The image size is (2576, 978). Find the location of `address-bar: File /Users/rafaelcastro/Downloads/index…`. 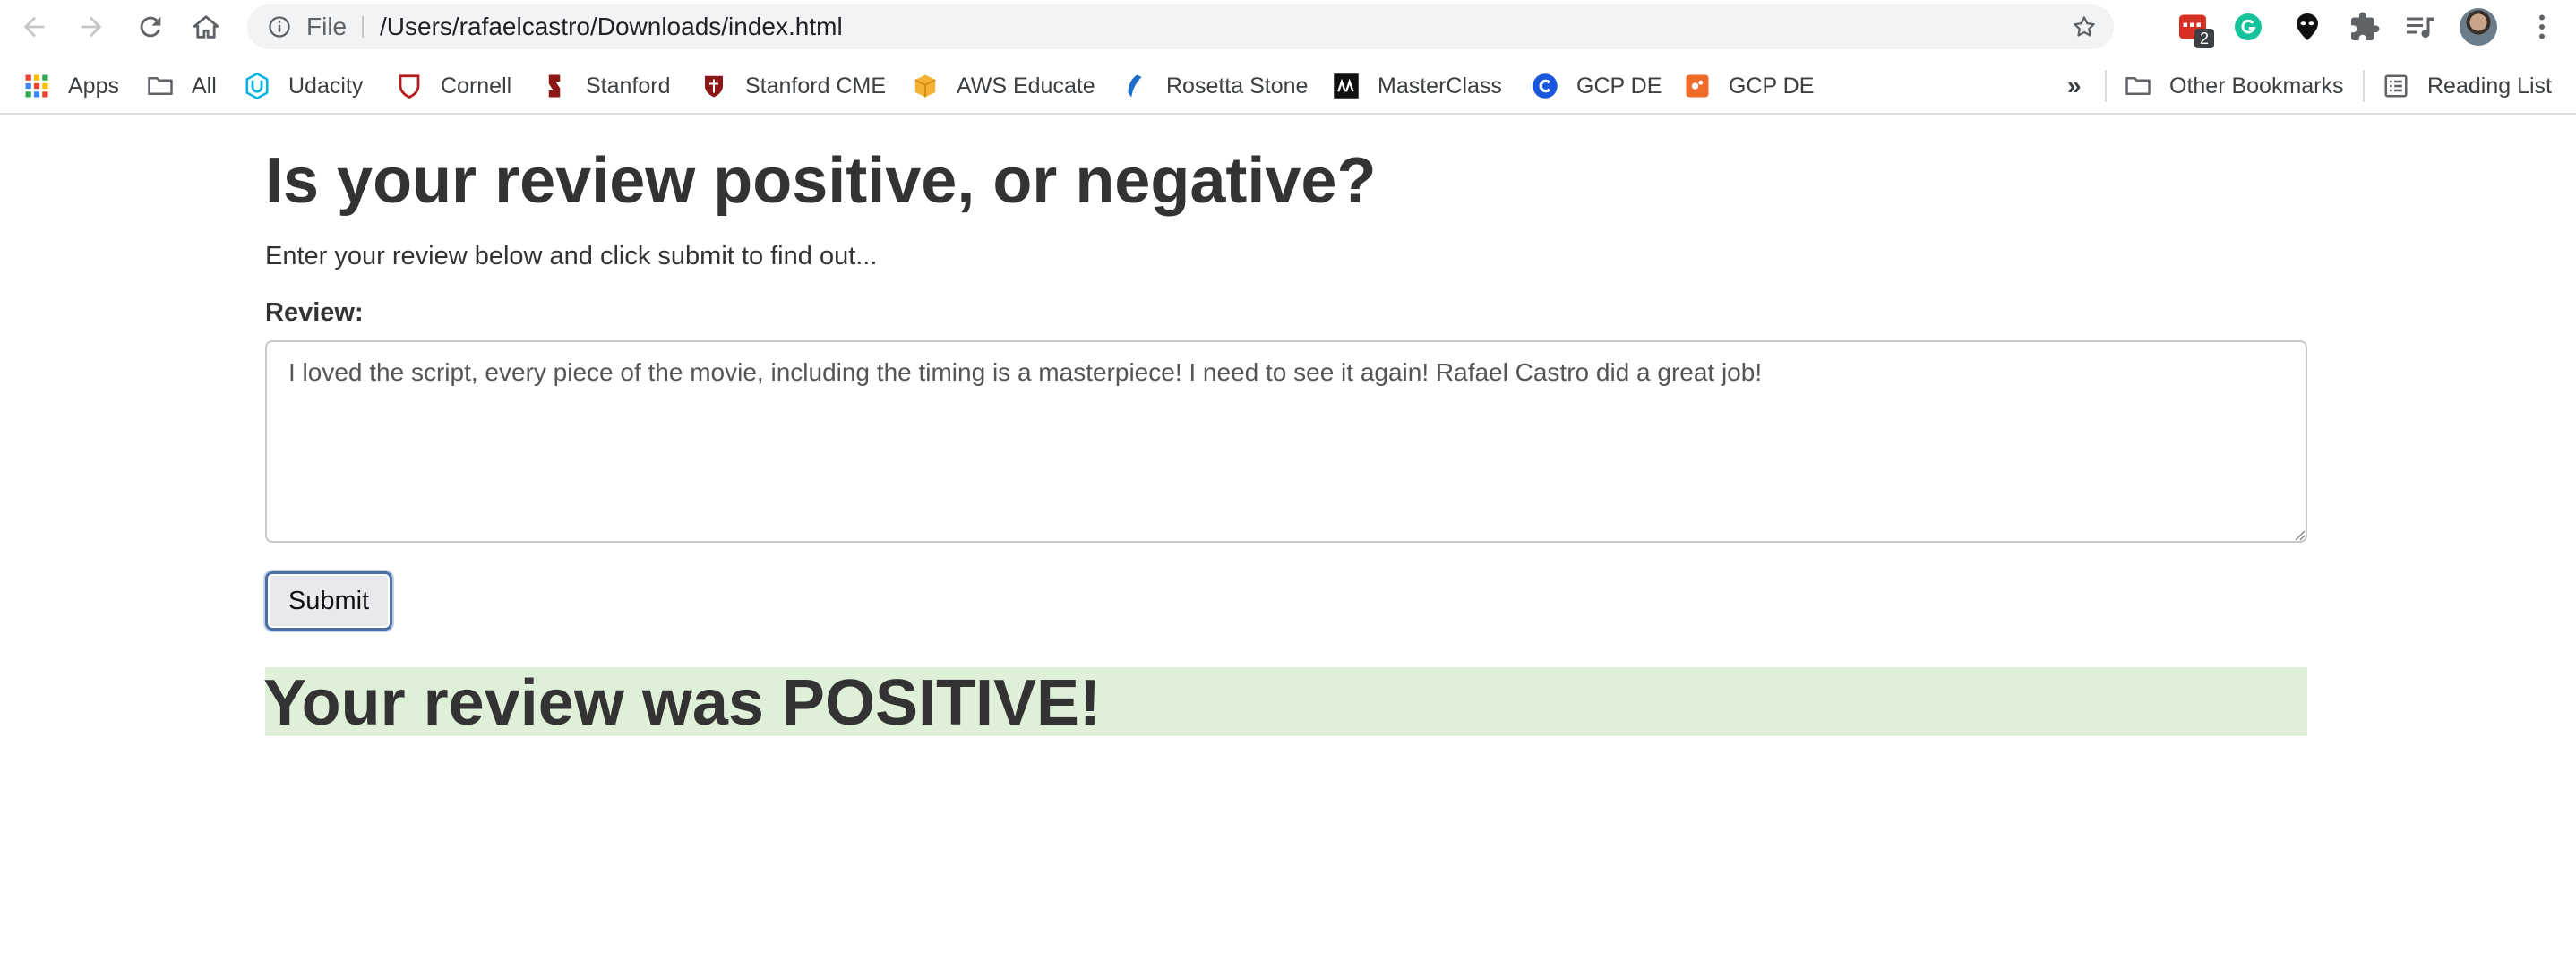

address-bar: File /Users/rafaelcastro/Downloads/index… is located at coordinates (1180, 26).